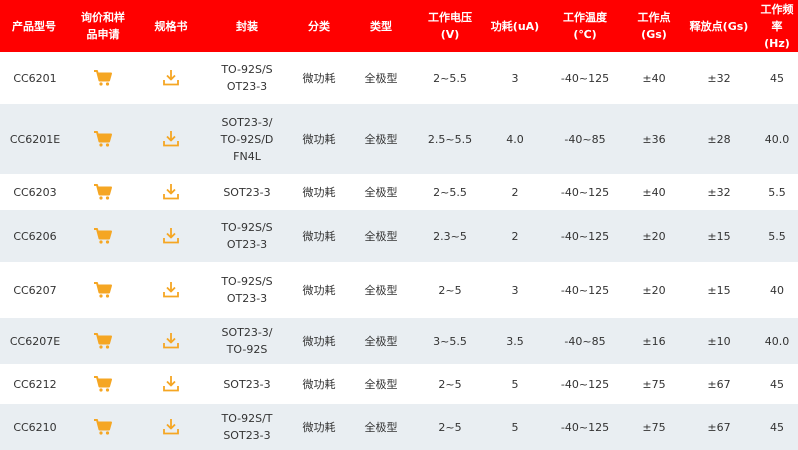 This screenshot has width=798, height=450. I want to click on cell-power: 4.0, so click(515, 139).